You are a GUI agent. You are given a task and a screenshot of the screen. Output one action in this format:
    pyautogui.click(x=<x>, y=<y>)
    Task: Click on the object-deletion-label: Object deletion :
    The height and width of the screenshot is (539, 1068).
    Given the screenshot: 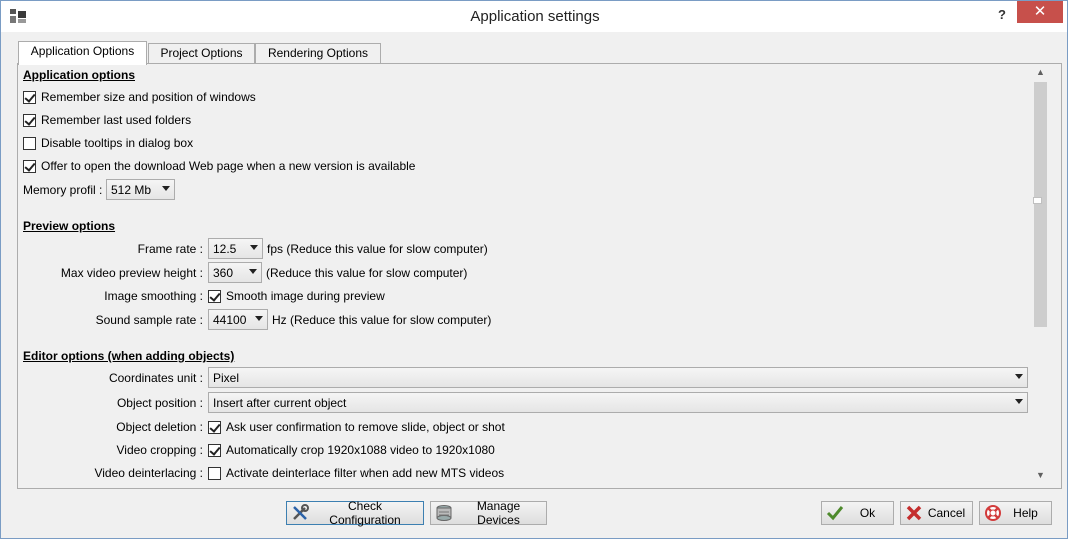 What is the action you would take?
    pyautogui.click(x=159, y=427)
    